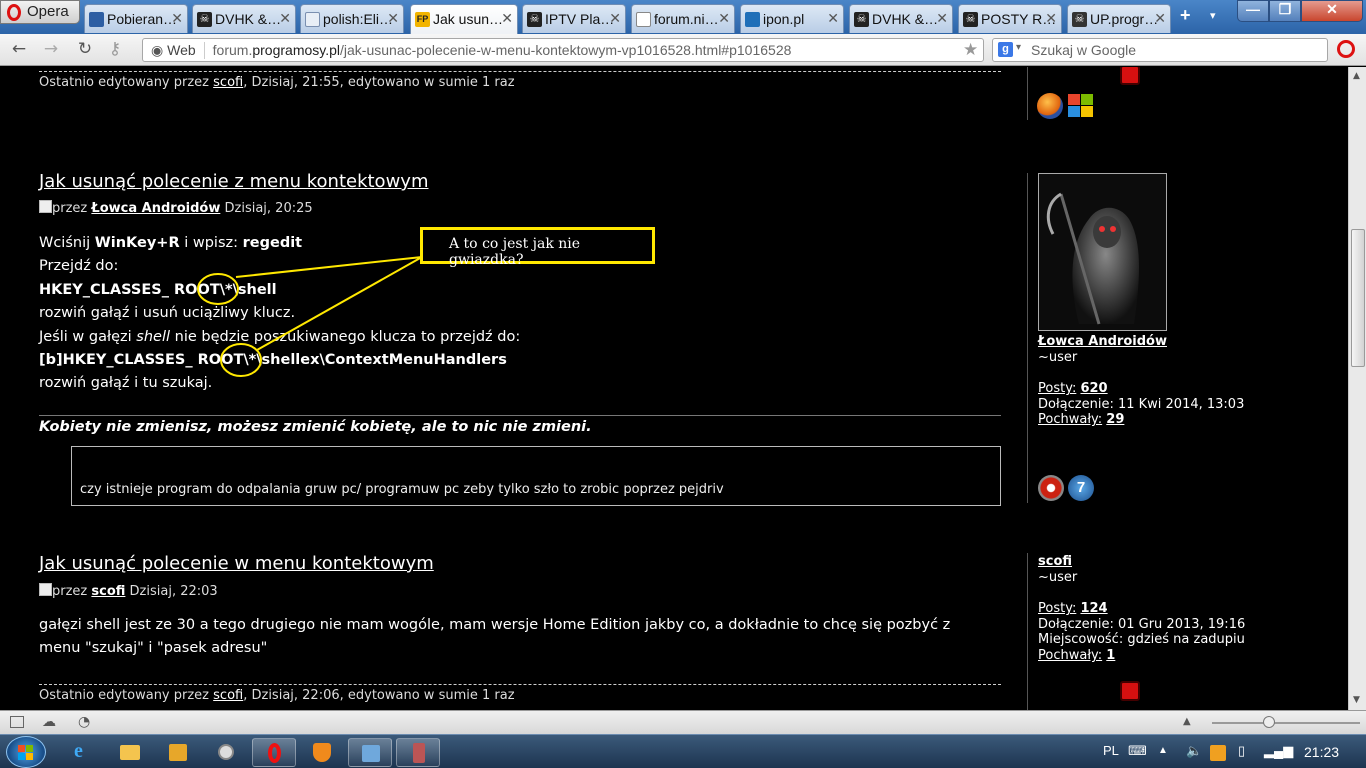 The height and width of the screenshot is (768, 1366). I want to click on praise-value: 1, so click(1110, 655).